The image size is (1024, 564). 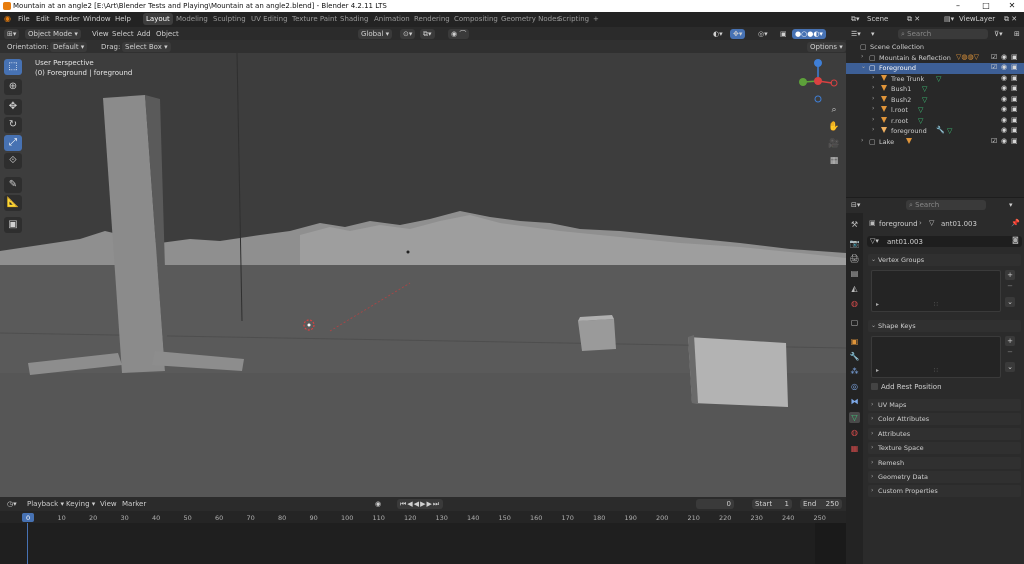 I want to click on camera-icon: 🎥, so click(x=834, y=144).